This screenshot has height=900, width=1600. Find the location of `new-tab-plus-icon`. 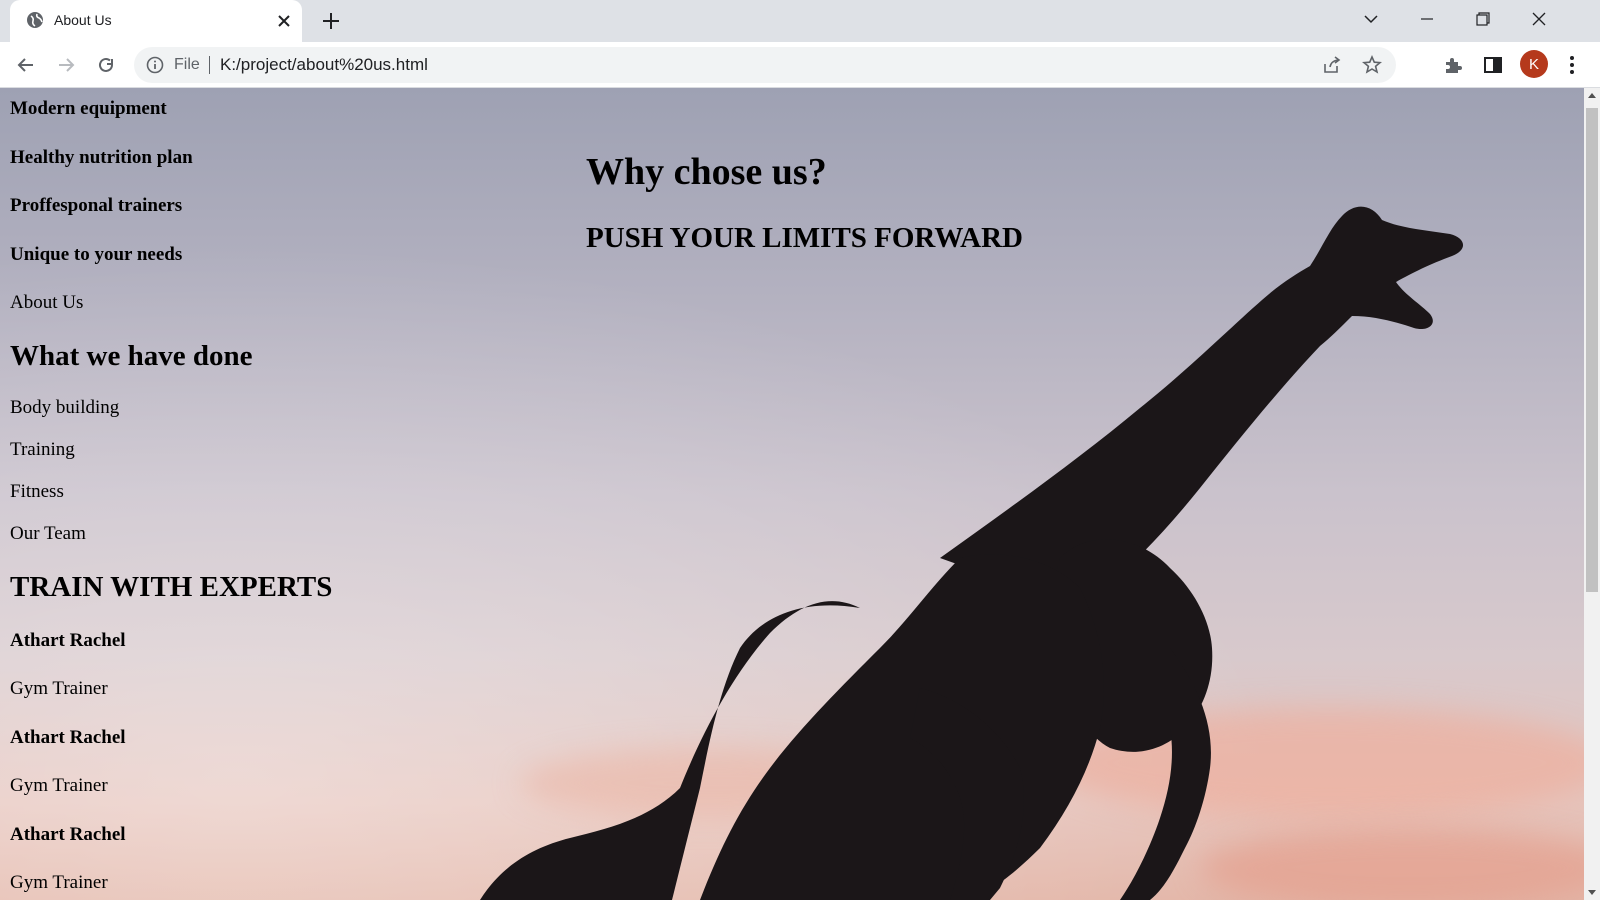

new-tab-plus-icon is located at coordinates (331, 21).